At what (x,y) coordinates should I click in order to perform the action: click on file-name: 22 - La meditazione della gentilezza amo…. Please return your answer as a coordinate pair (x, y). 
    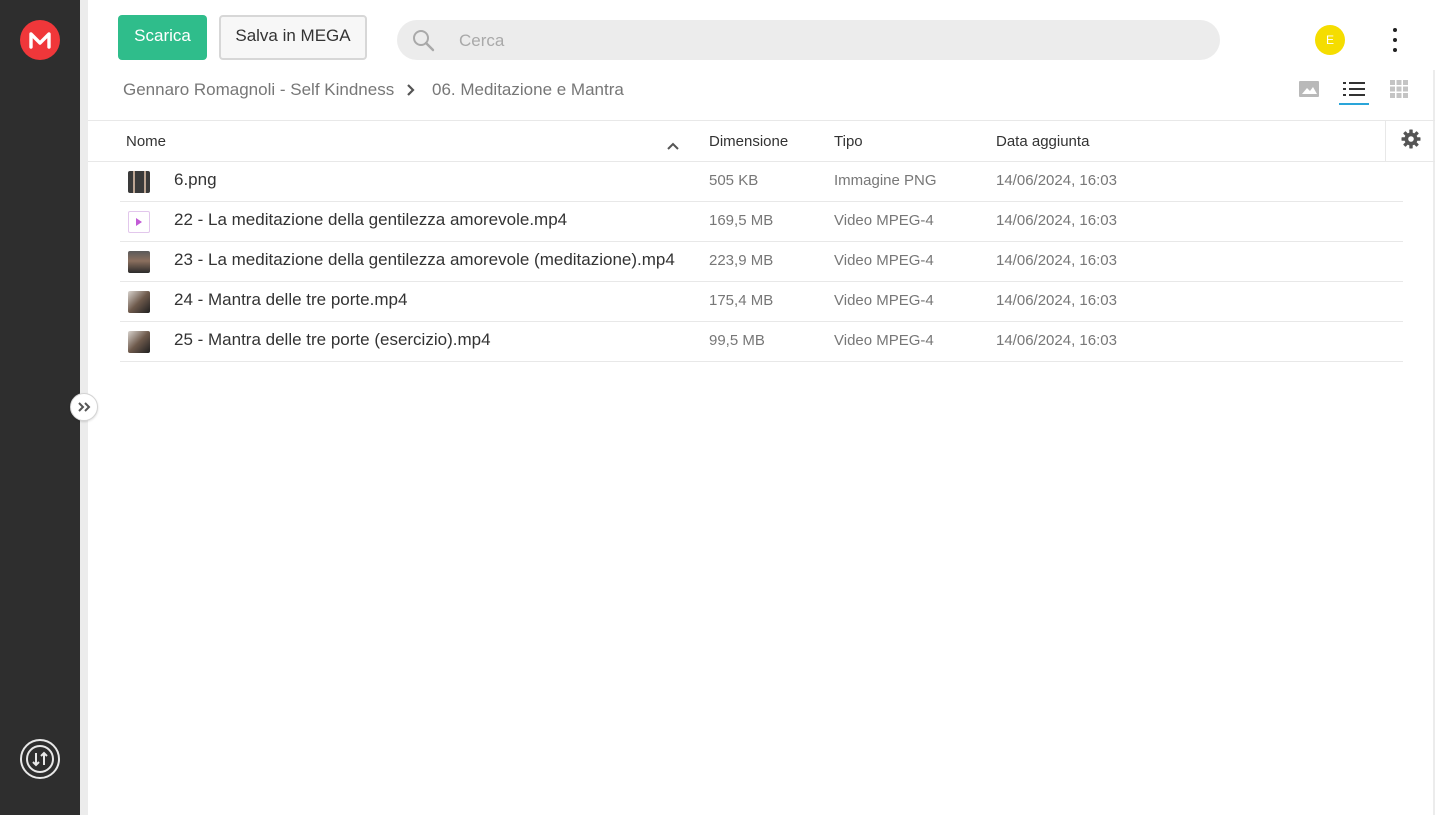
    Looking at the image, I should click on (371, 219).